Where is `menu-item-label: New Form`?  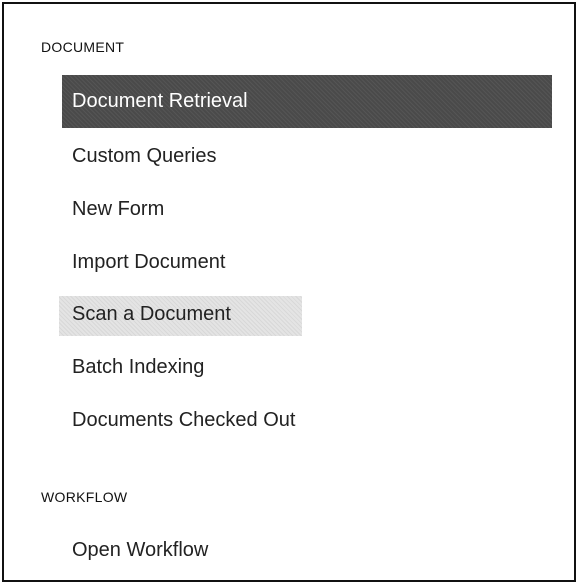
menu-item-label: New Form is located at coordinates (118, 209).